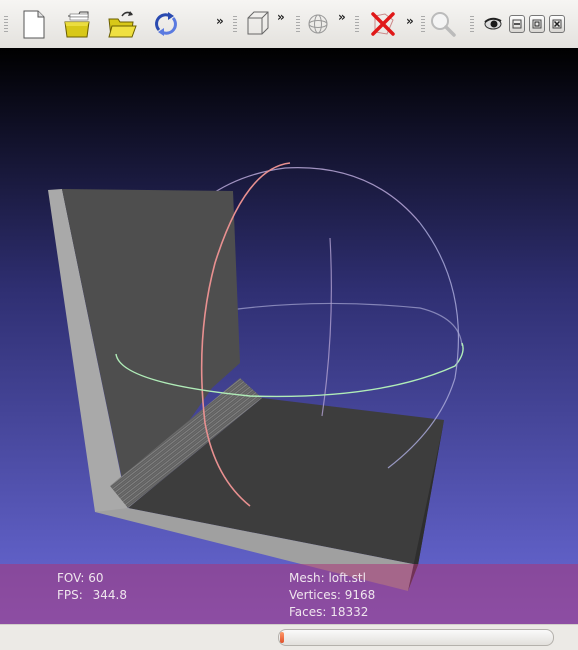 Image resolution: width=578 pixels, height=650 pixels. Describe the element at coordinates (70, 595) in the screenshot. I see `fps-label: FPS:` at that location.